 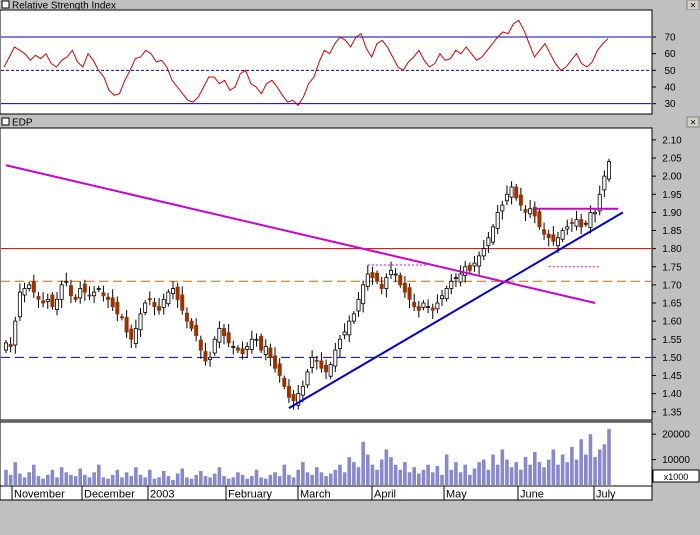 I want to click on x-axis-label: November, so click(x=39, y=495).